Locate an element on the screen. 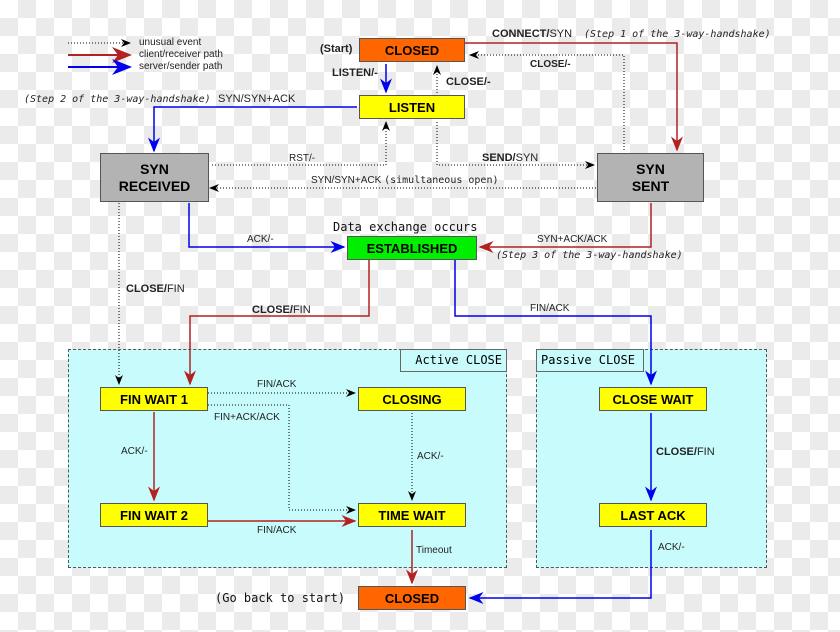 The height and width of the screenshot is (632, 840). ack-fw2-label: ACK/- is located at coordinates (134, 451).